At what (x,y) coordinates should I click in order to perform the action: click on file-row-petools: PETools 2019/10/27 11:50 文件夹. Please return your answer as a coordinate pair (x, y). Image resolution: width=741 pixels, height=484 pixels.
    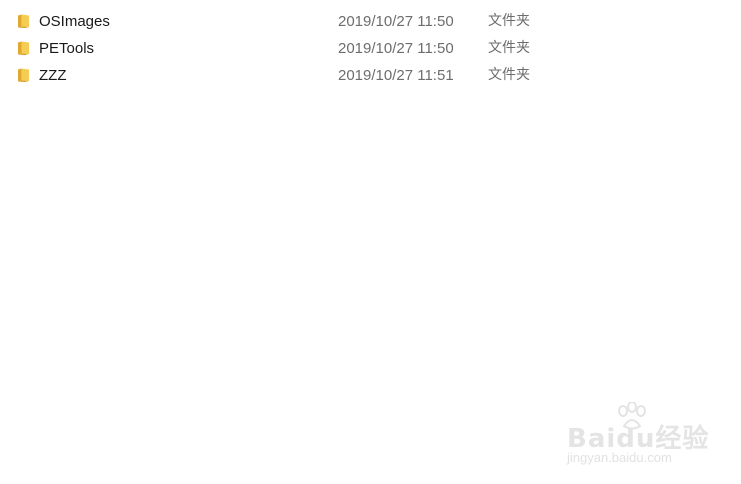
    Looking at the image, I should click on (370, 48).